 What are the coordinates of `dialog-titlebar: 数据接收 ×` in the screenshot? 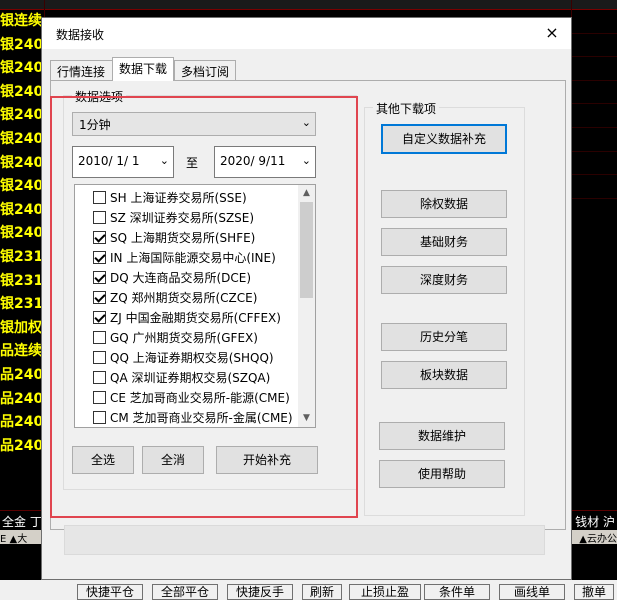 It's located at (306, 33).